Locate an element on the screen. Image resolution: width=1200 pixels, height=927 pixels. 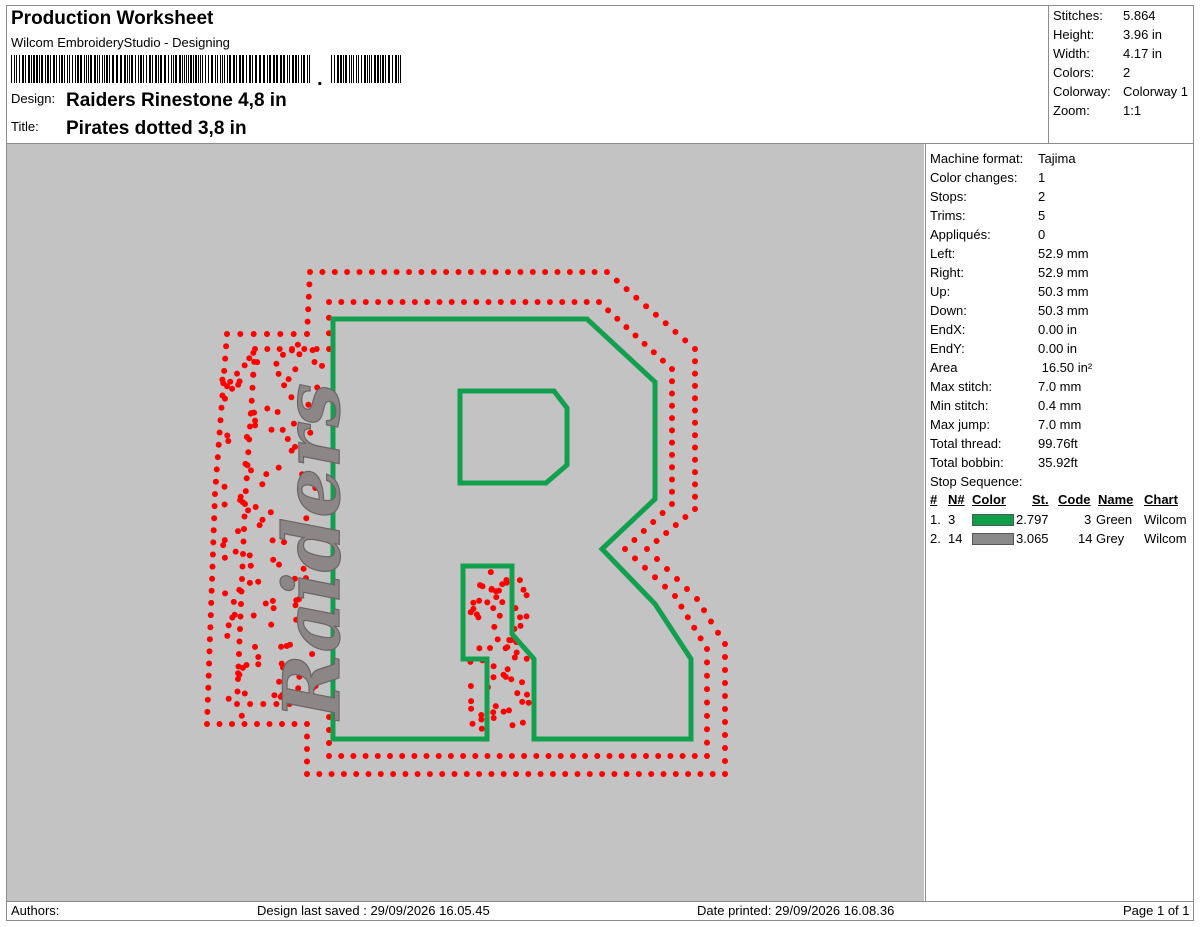
property-key: Machine format: is located at coordinates (977, 158).